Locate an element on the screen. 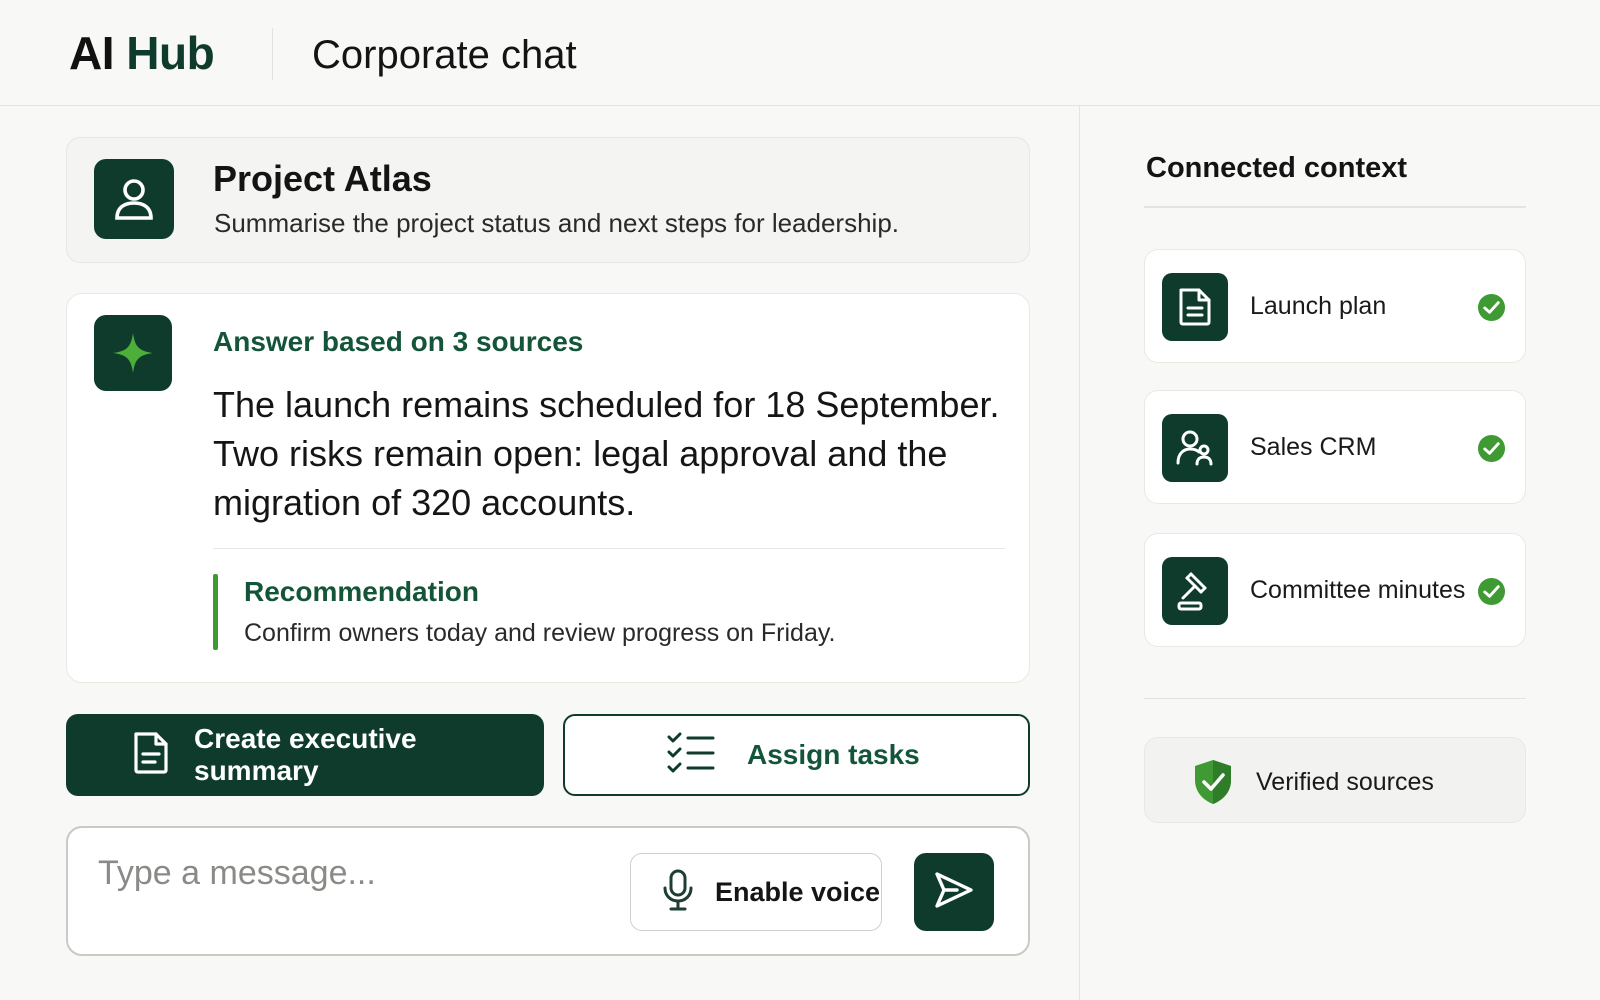 This screenshot has width=1600, height=1000. recommendation-accent-bar is located at coordinates (215, 612).